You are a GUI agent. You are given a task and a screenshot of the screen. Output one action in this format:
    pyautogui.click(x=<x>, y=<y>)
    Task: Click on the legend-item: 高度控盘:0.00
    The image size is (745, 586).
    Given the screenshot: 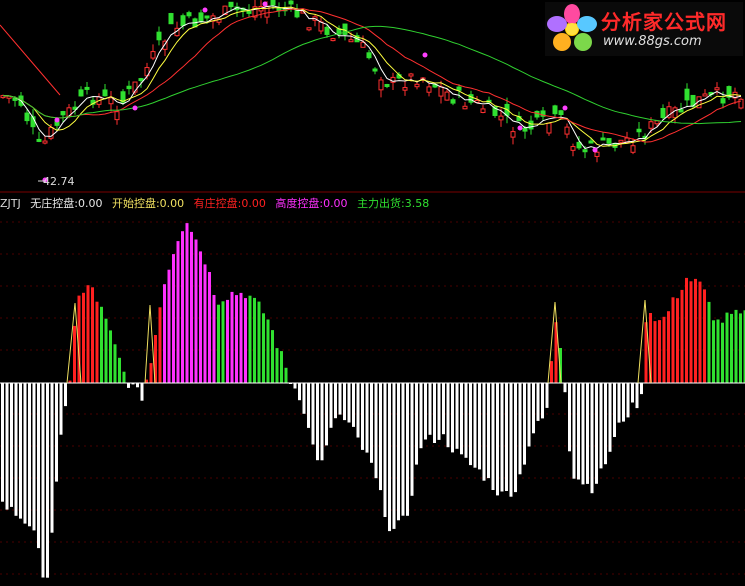 What is the action you would take?
    pyautogui.click(x=311, y=203)
    